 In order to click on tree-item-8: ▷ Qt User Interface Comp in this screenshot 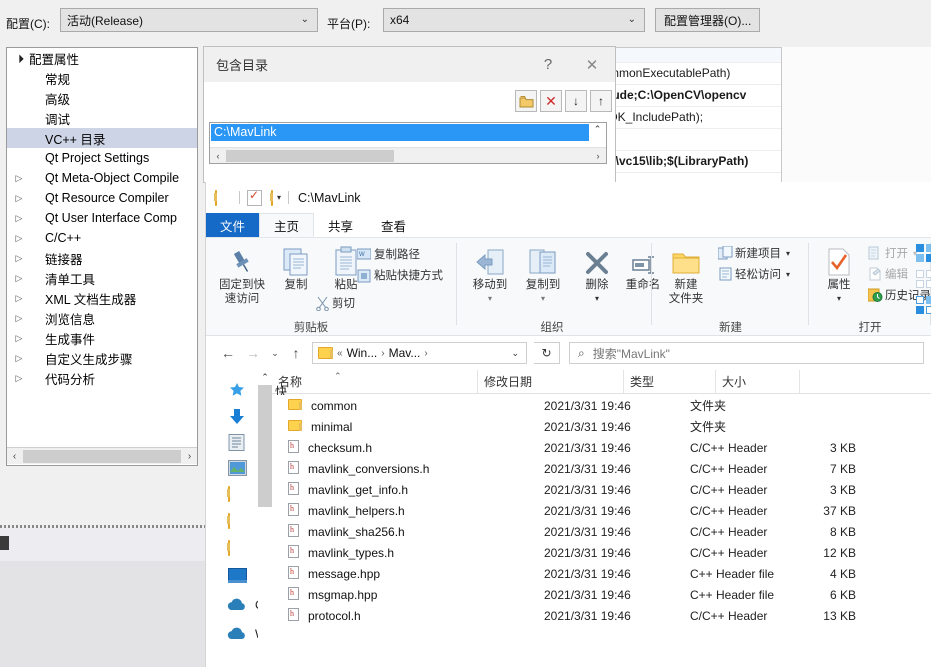, I will do `click(102, 218)`.